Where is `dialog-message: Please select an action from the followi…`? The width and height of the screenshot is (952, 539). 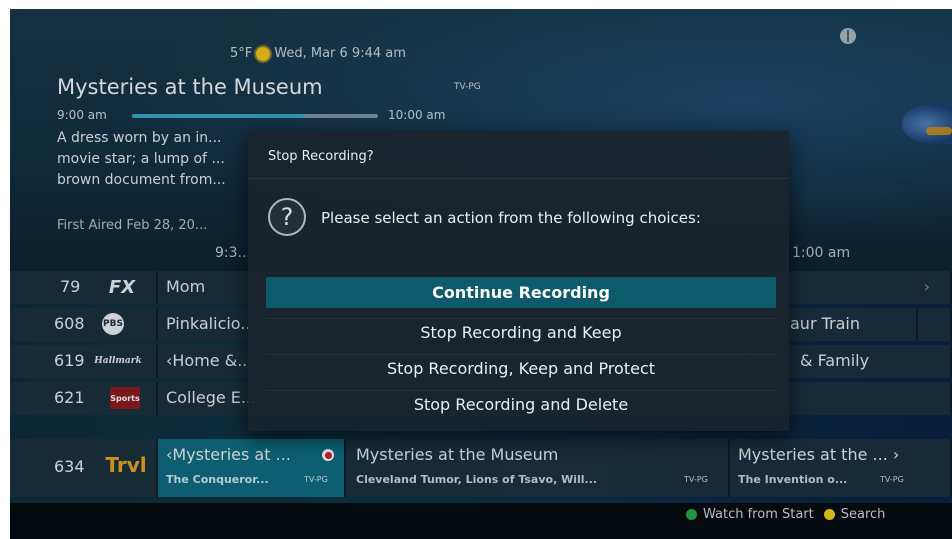
dialog-message: Please select an action from the followi… is located at coordinates (511, 218).